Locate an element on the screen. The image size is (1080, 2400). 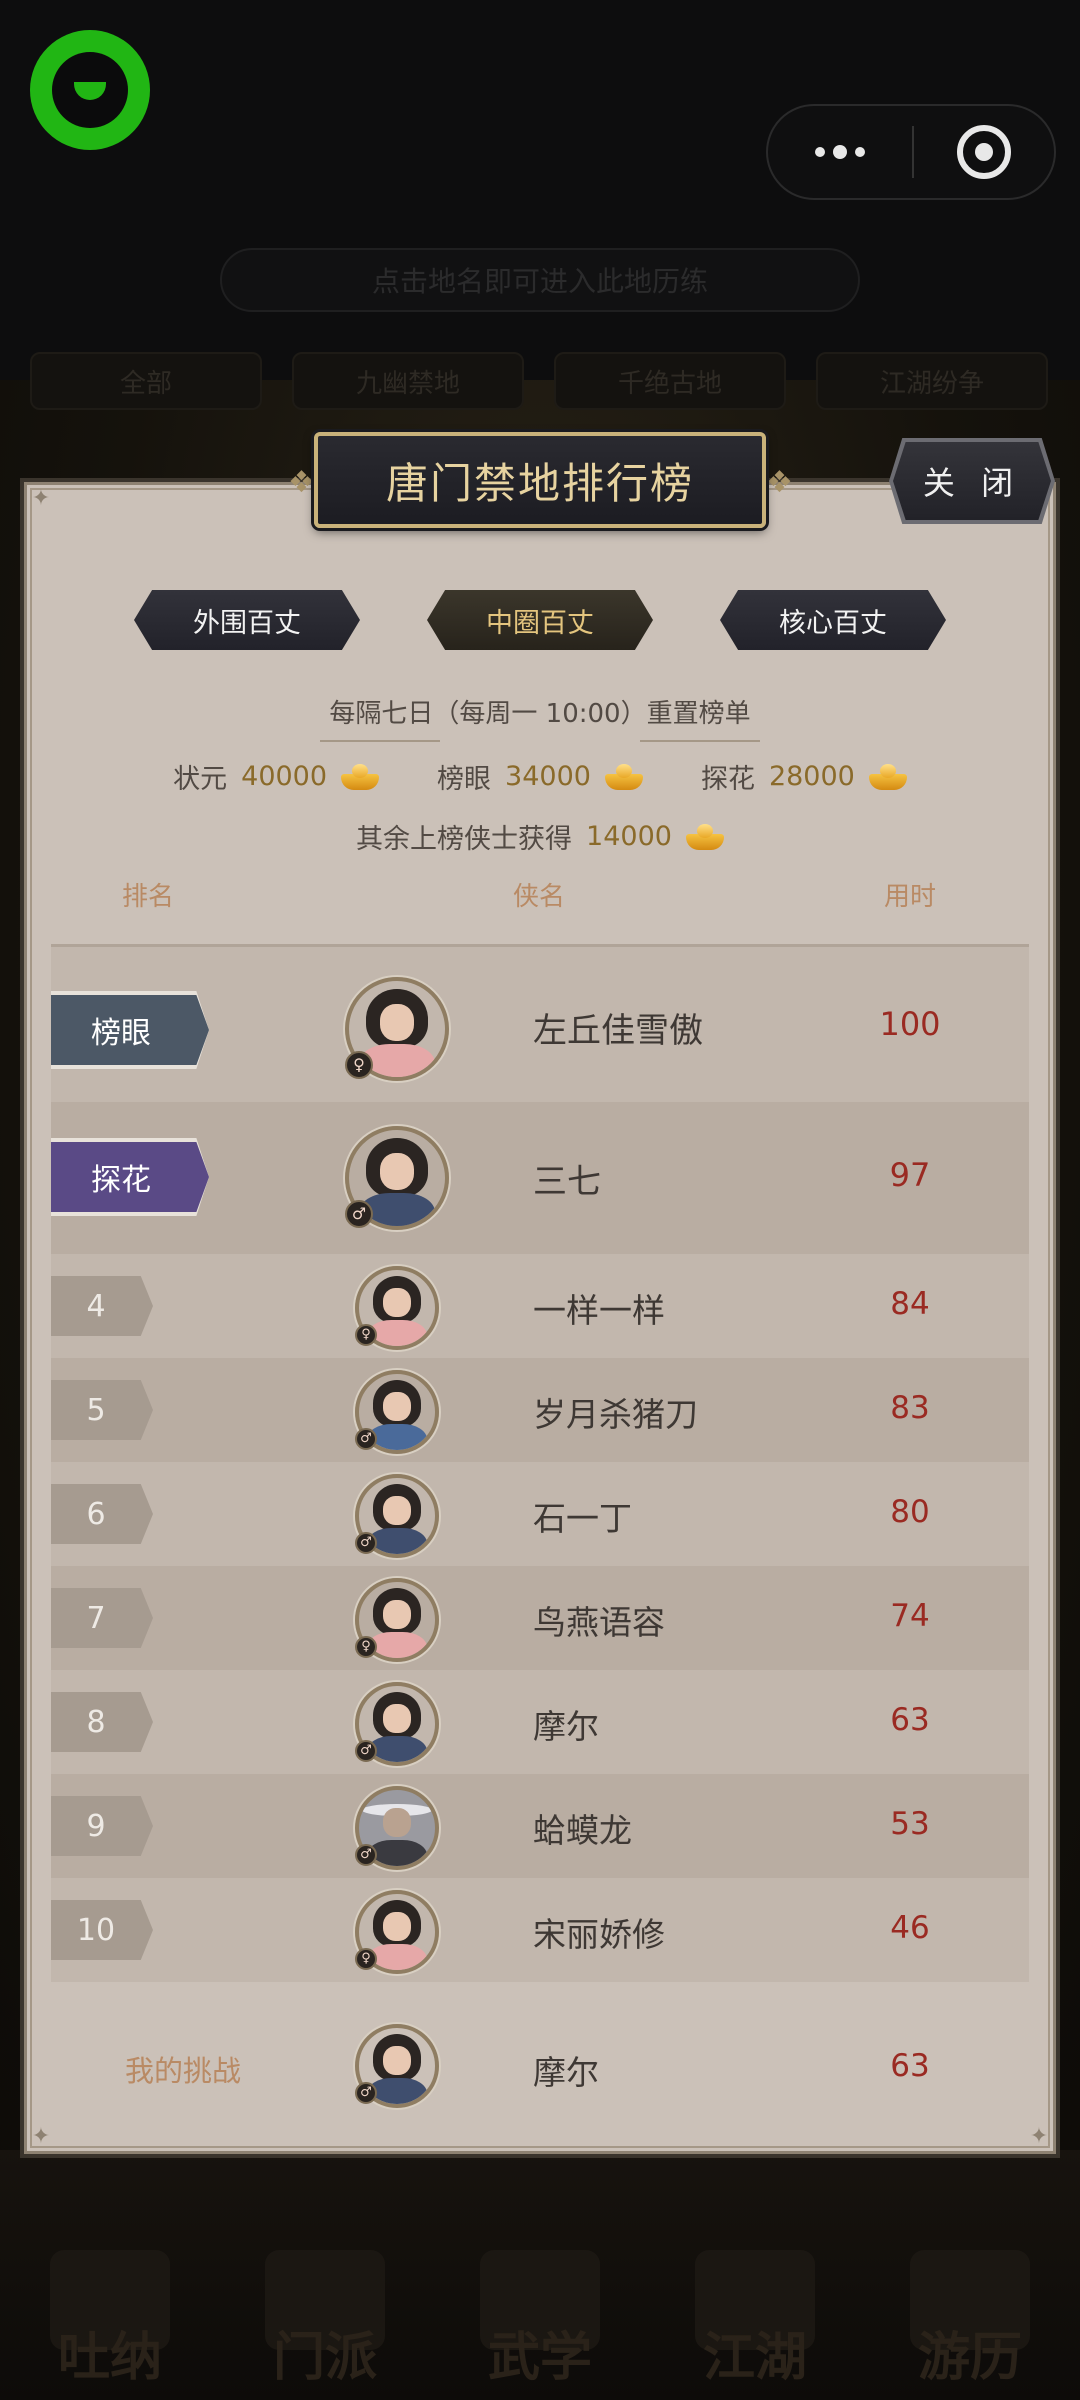
time-value: 74 is located at coordinates (910, 1616).